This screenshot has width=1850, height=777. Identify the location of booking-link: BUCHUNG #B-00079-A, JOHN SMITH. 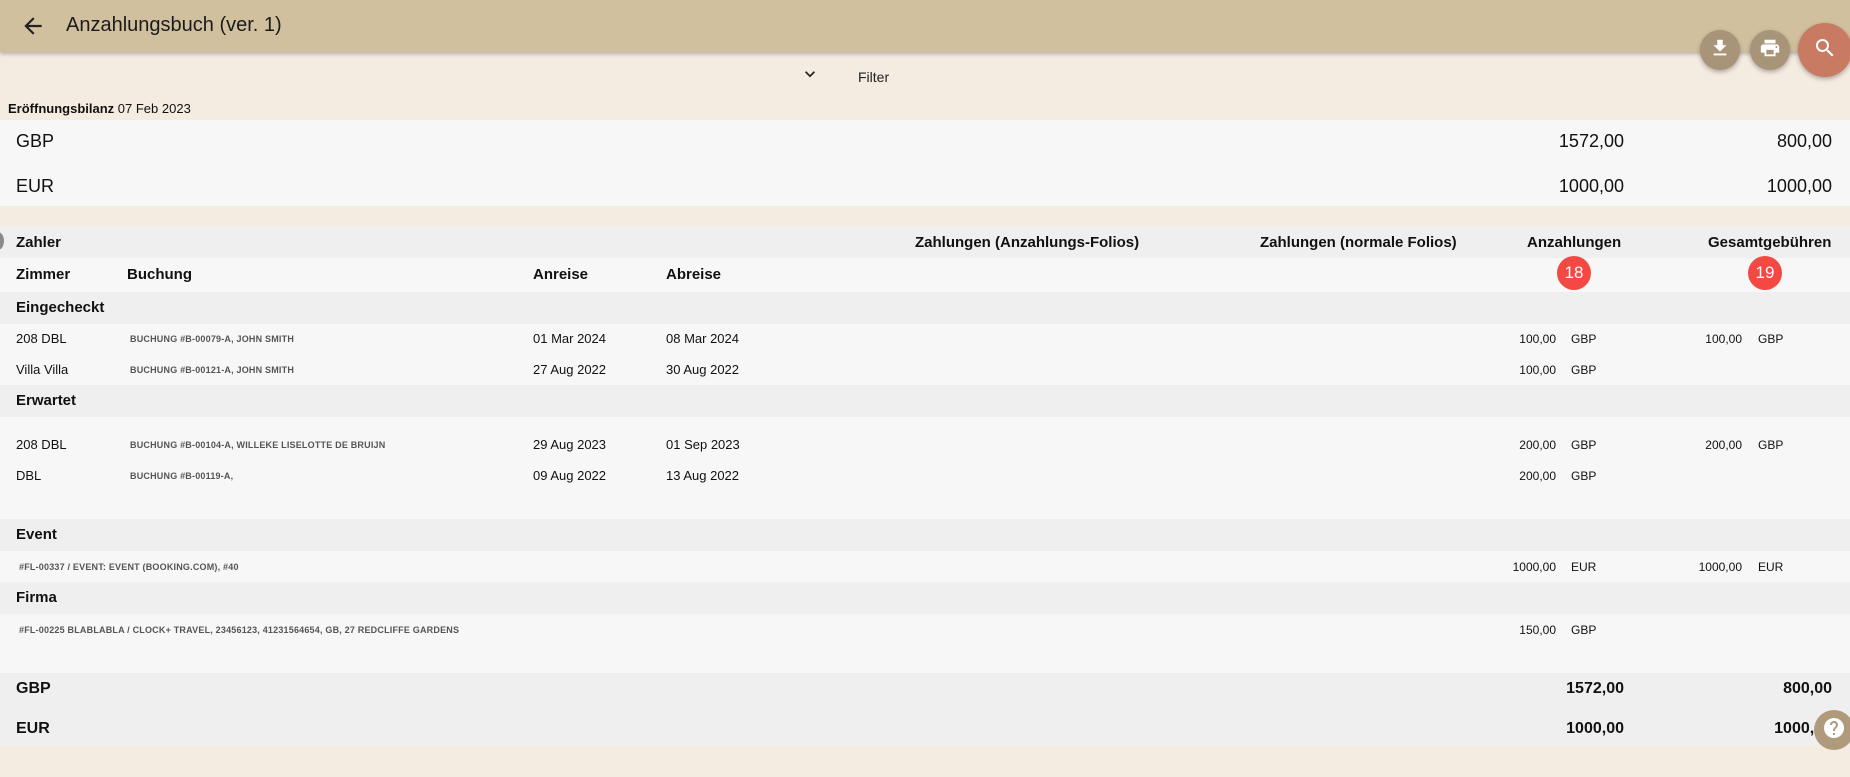
(212, 339).